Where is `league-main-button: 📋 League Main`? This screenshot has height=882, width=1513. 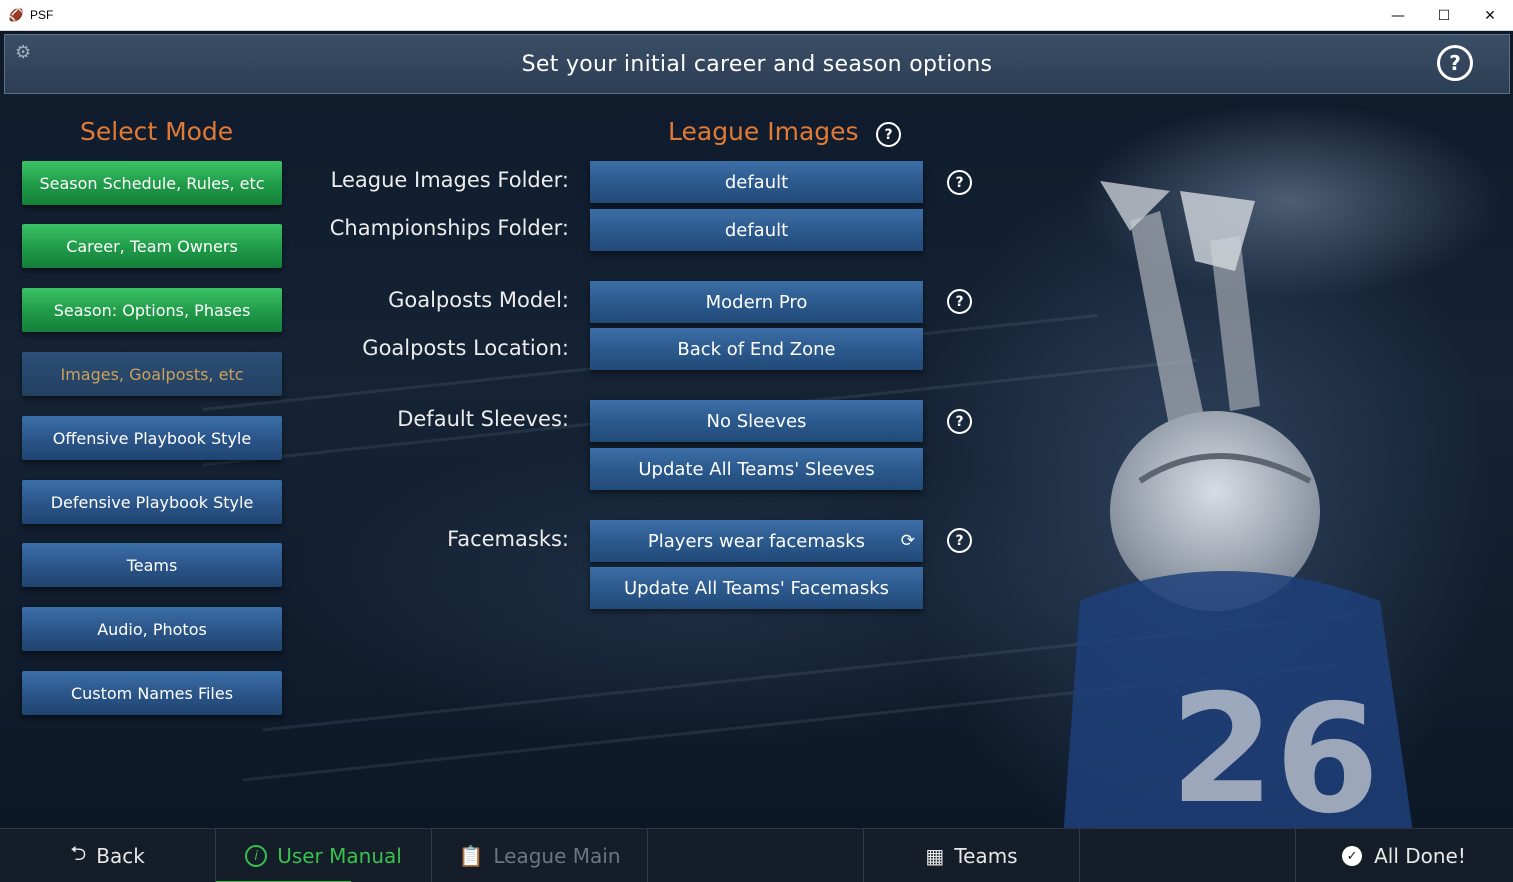 league-main-button: 📋 League Main is located at coordinates (540, 855).